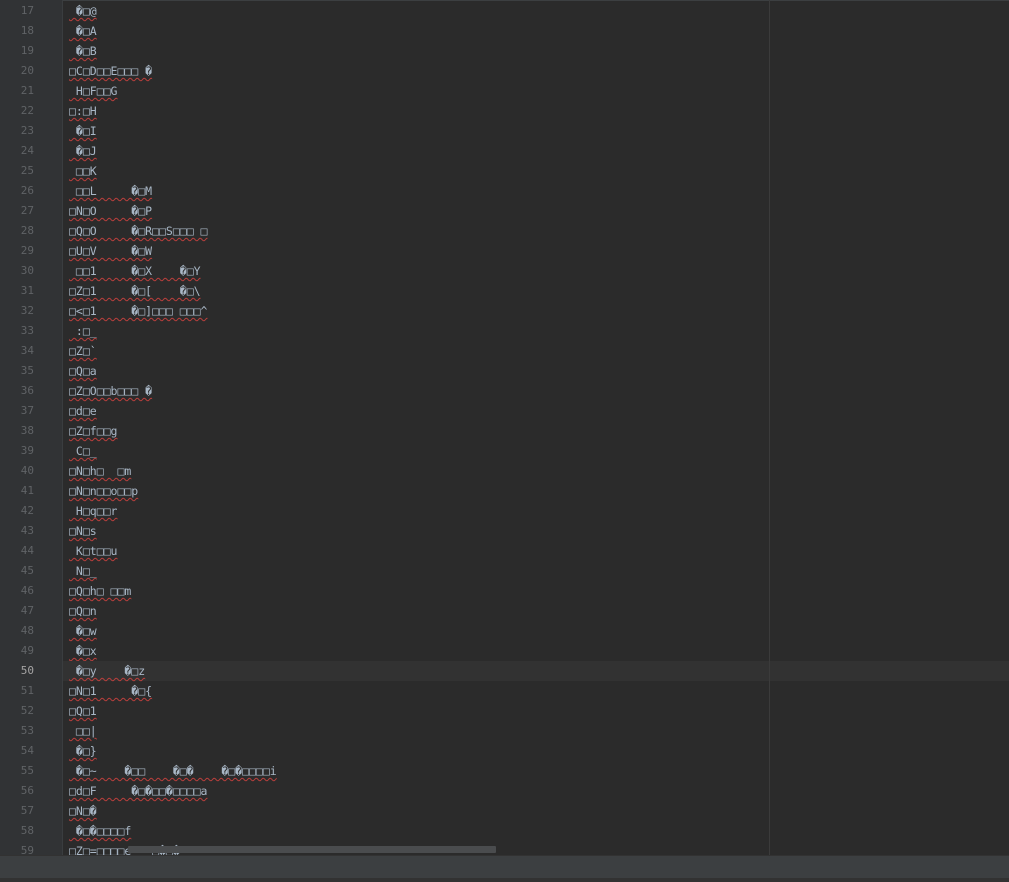 This screenshot has height=882, width=1009. I want to click on line-number: 49, so click(19, 651).